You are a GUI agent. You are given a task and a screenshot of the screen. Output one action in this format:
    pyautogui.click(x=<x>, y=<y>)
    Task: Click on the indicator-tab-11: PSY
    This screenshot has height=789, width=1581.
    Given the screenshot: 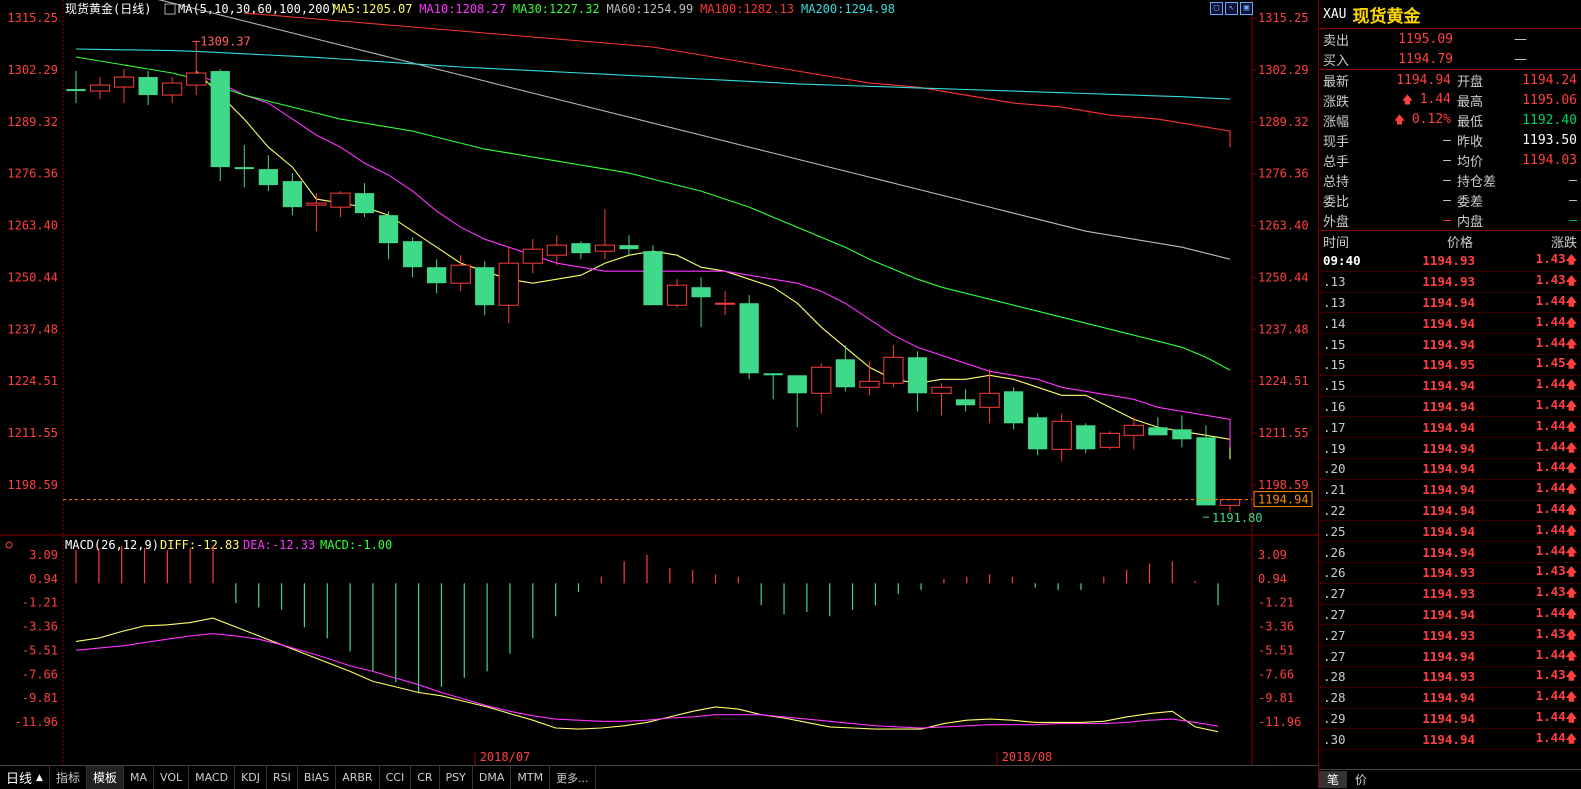 What is the action you would take?
    pyautogui.click(x=456, y=777)
    